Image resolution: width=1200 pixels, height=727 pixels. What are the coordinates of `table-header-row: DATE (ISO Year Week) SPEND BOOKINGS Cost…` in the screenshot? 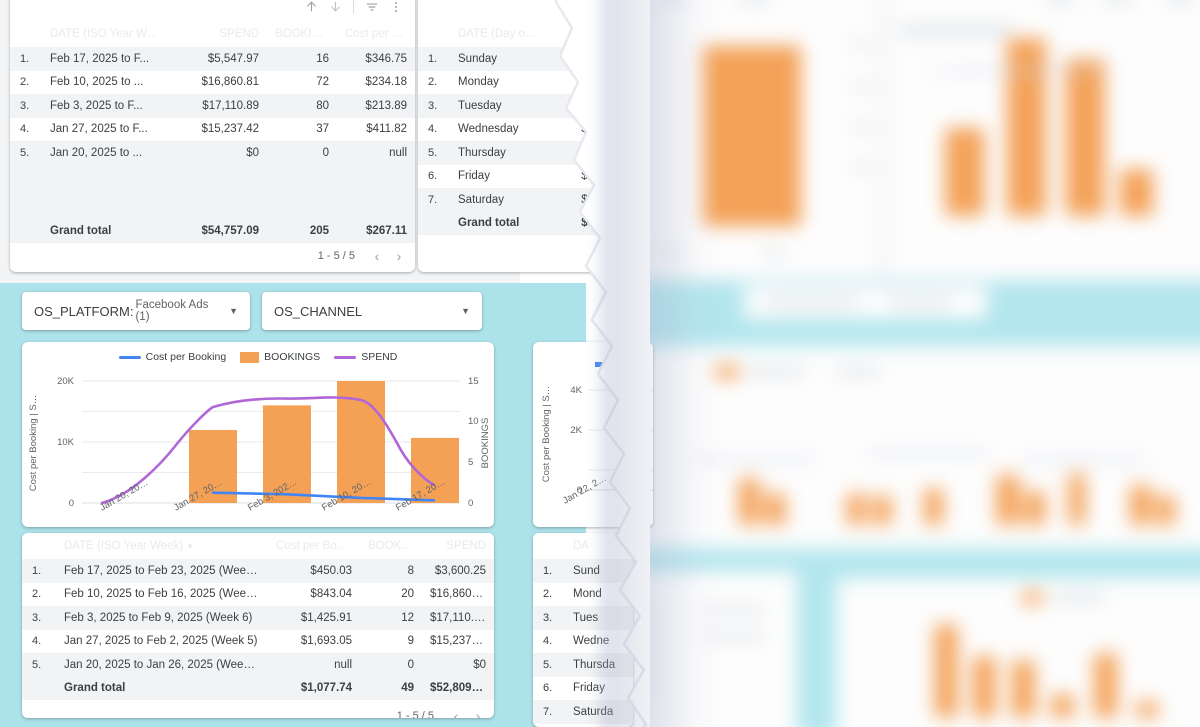 It's located at (212, 34).